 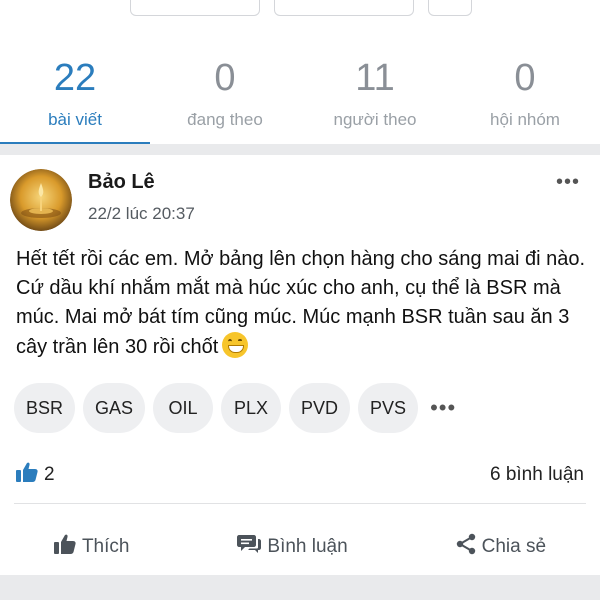 I want to click on likes-summary: 2, so click(x=35, y=475).